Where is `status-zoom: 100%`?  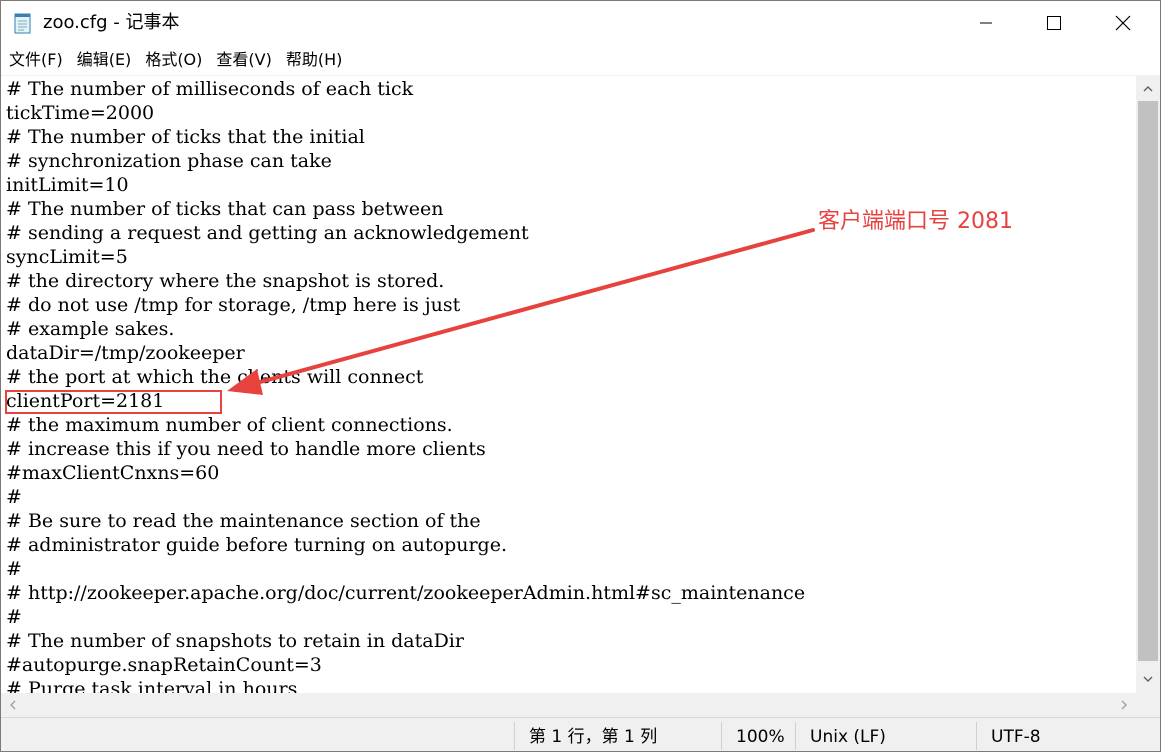
status-zoom: 100% is located at coordinates (760, 737).